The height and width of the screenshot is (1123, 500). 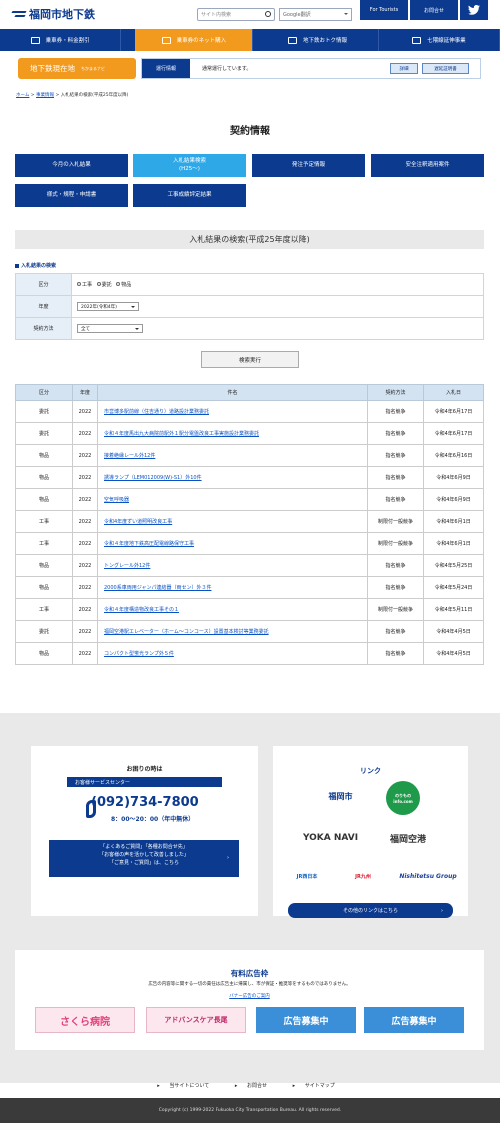 I want to click on category-label: 区分, so click(x=43, y=284).